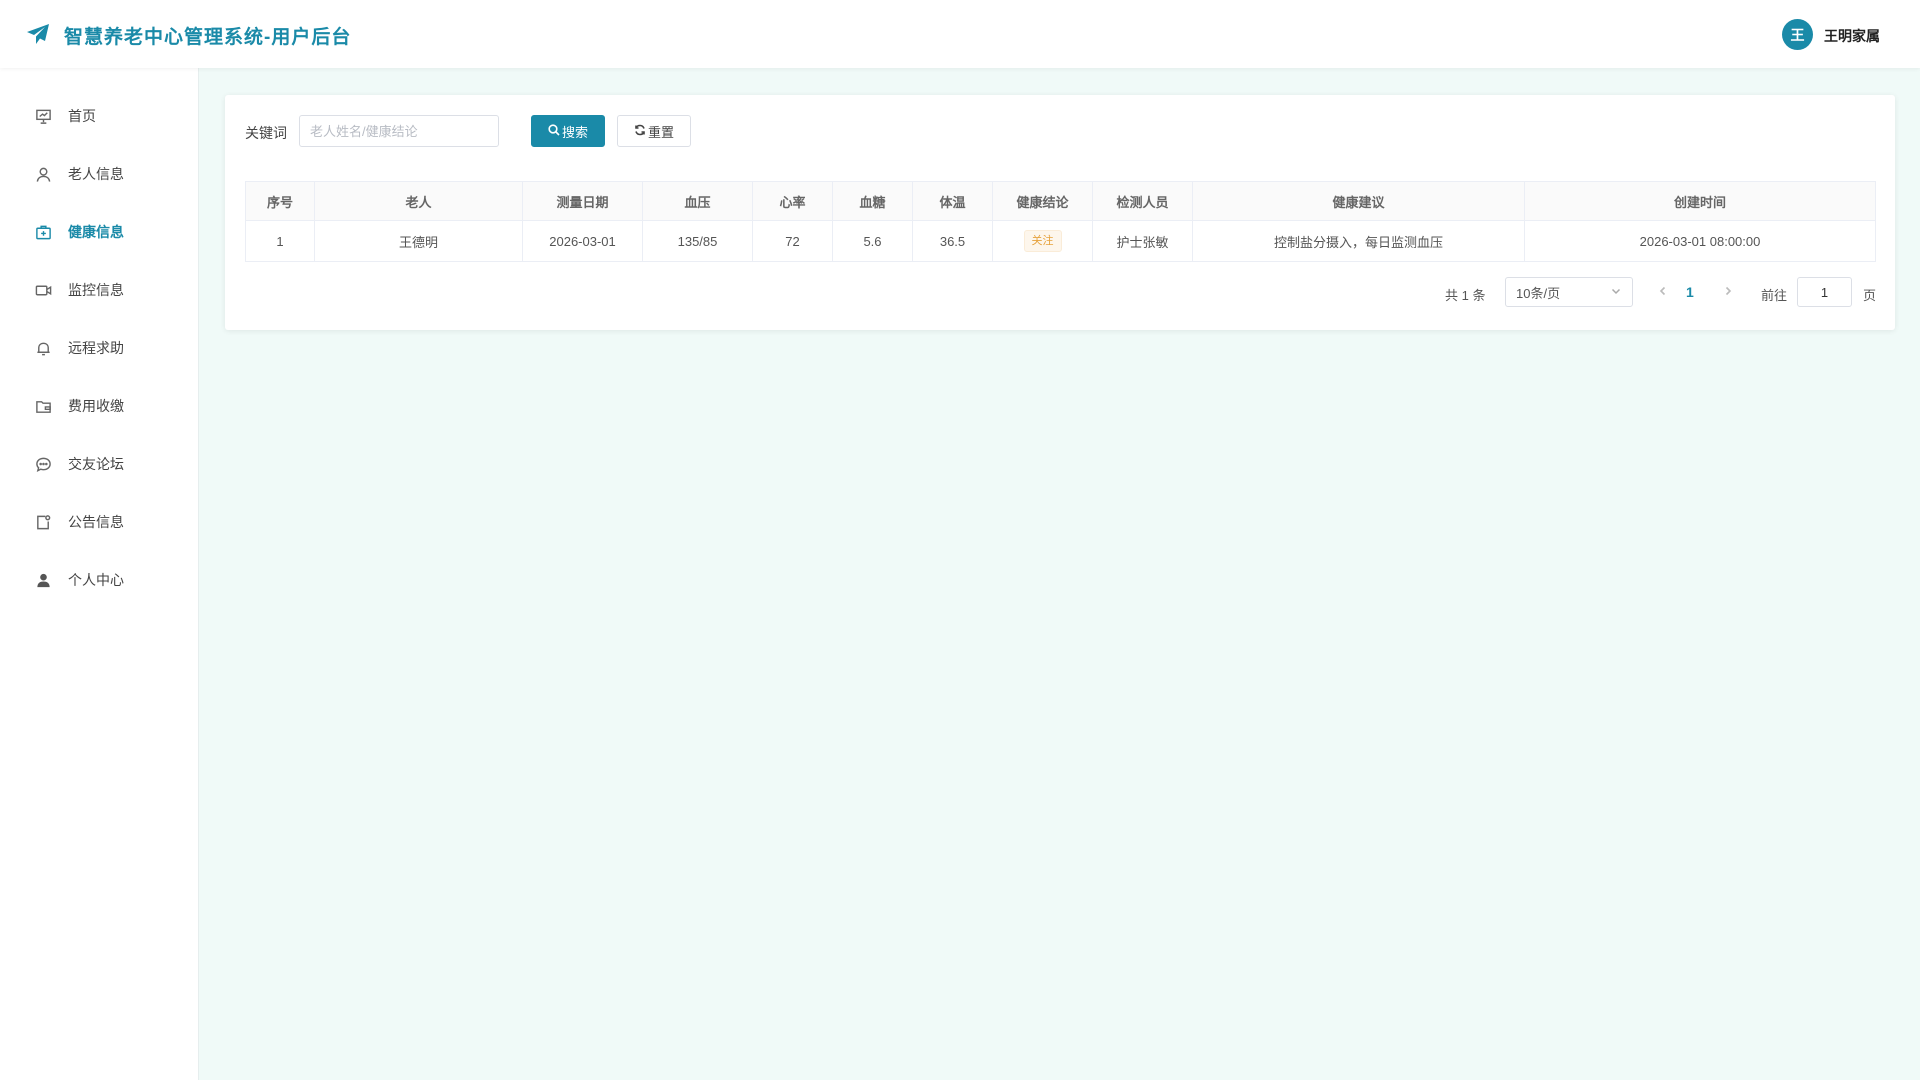 The height and width of the screenshot is (1080, 1920). What do you see at coordinates (38, 34) in the screenshot?
I see `paper-plane-icon` at bounding box center [38, 34].